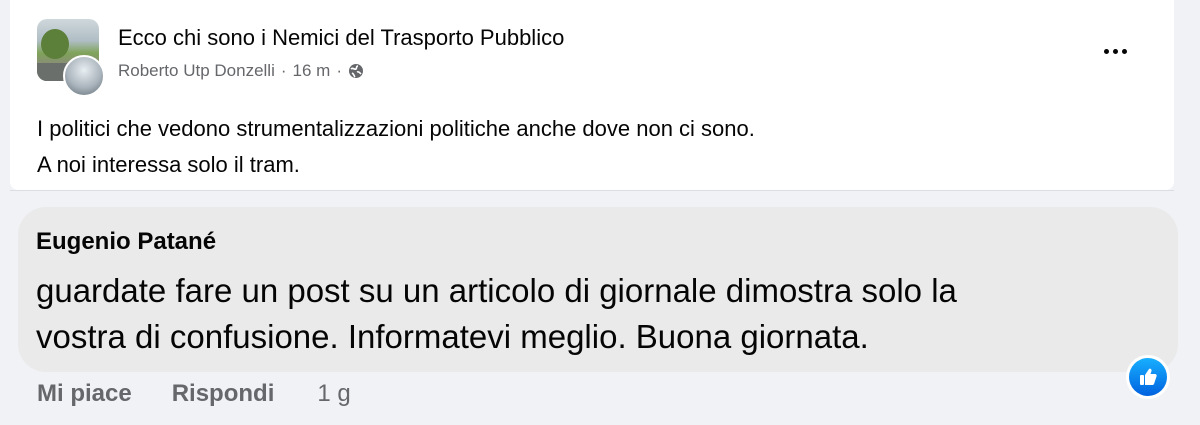  Describe the element at coordinates (84, 394) in the screenshot. I see `like-button: Mi piace` at that location.